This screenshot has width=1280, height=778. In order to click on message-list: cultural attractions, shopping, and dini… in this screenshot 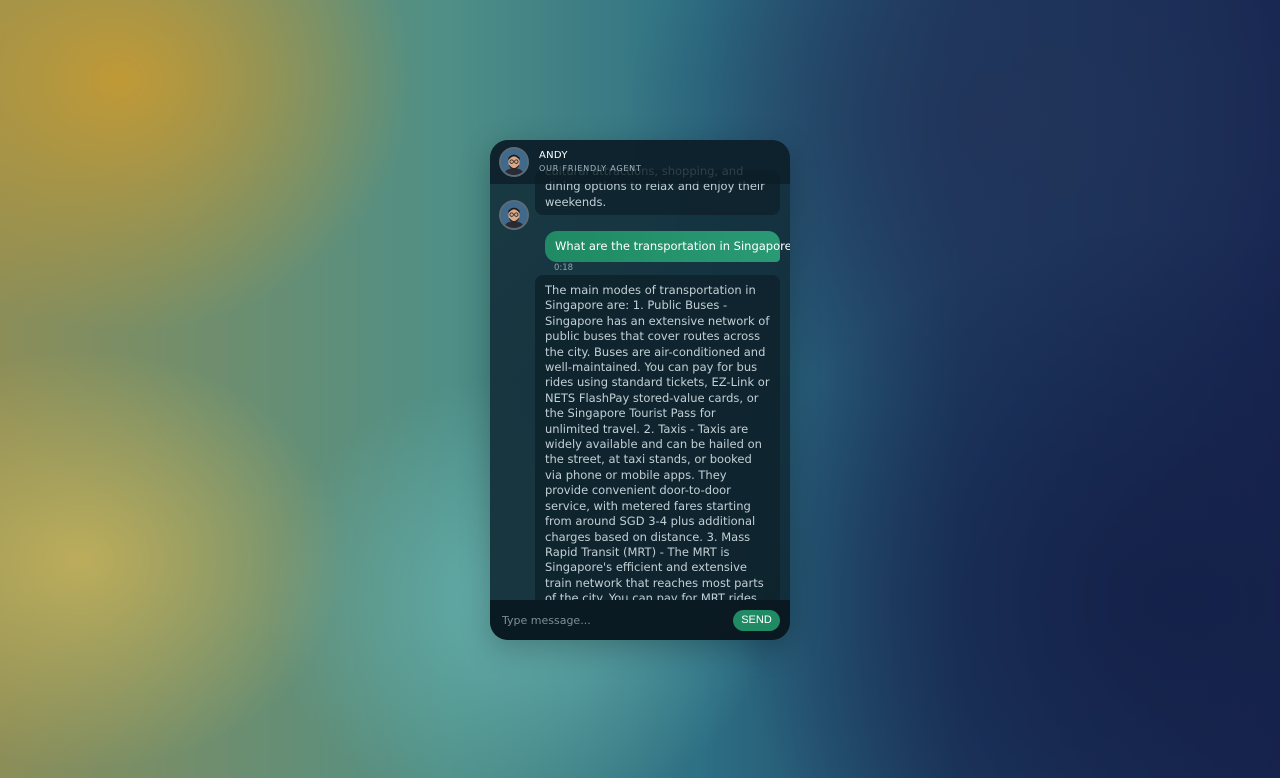, I will do `click(640, 370)`.